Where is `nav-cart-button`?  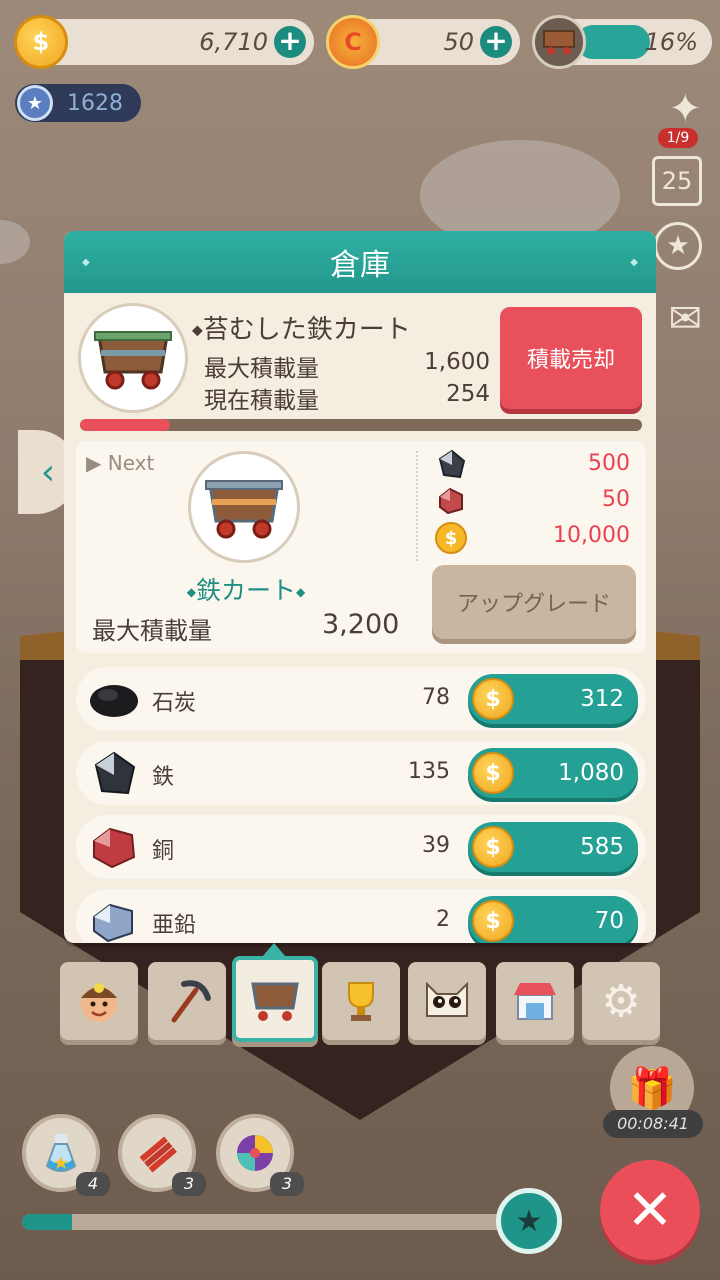 nav-cart-button is located at coordinates (275, 999).